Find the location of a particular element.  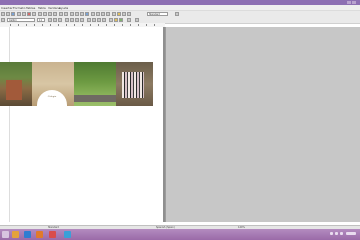

cut-icon is located at coordinates (45, 14).